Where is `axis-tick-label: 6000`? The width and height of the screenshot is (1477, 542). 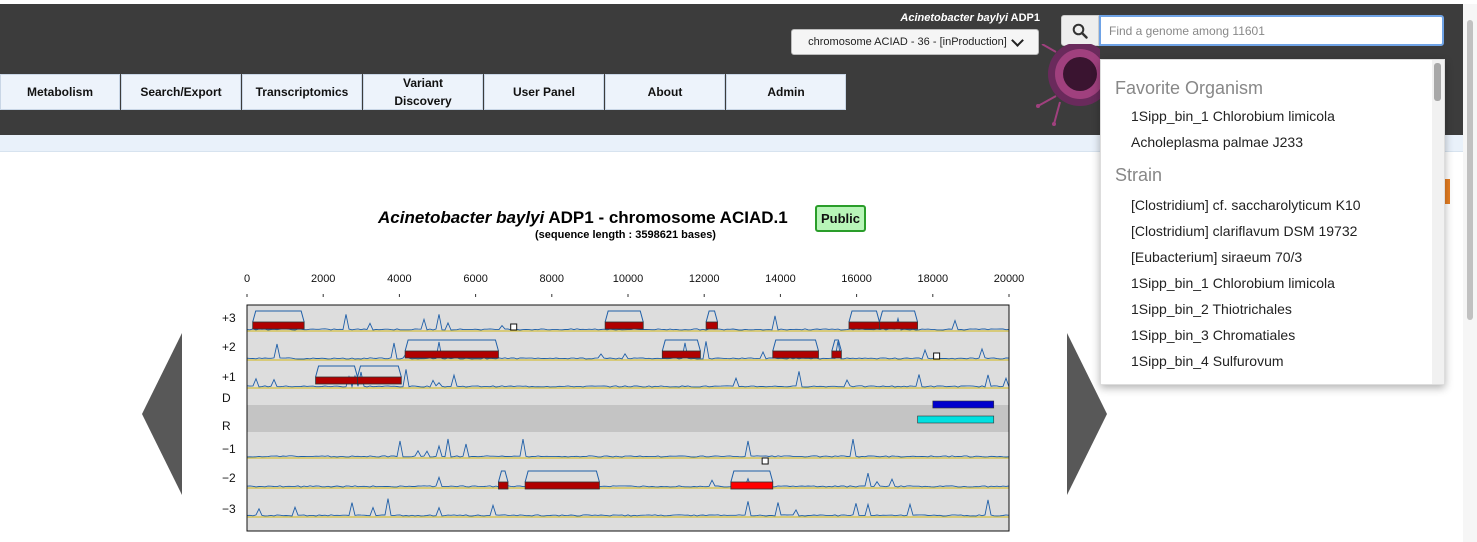 axis-tick-label: 6000 is located at coordinates (475, 279).